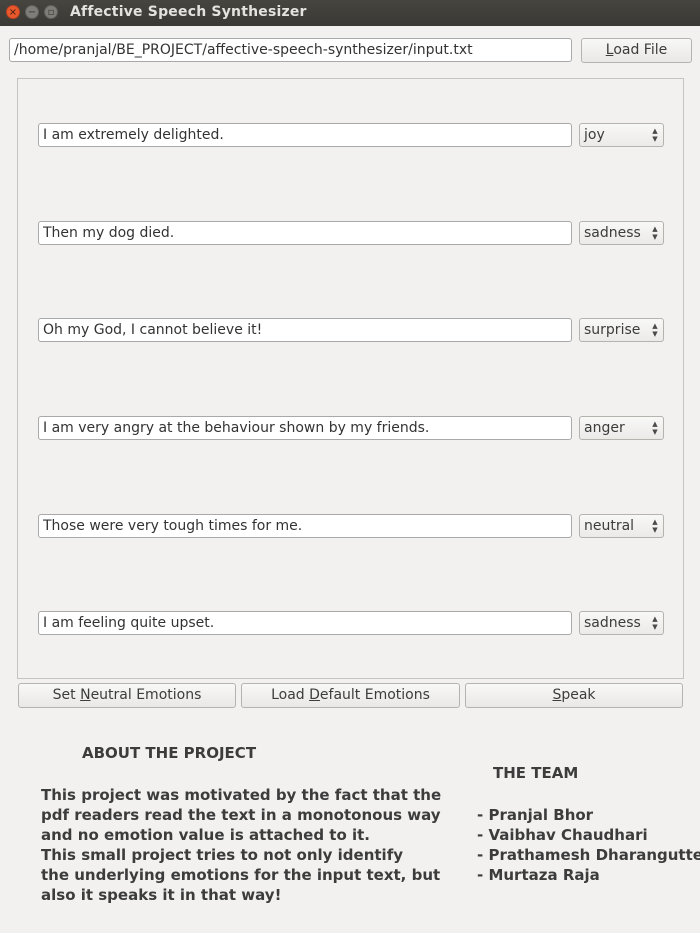 This screenshot has height=933, width=700. I want to click on file-path-input, so click(290, 50).